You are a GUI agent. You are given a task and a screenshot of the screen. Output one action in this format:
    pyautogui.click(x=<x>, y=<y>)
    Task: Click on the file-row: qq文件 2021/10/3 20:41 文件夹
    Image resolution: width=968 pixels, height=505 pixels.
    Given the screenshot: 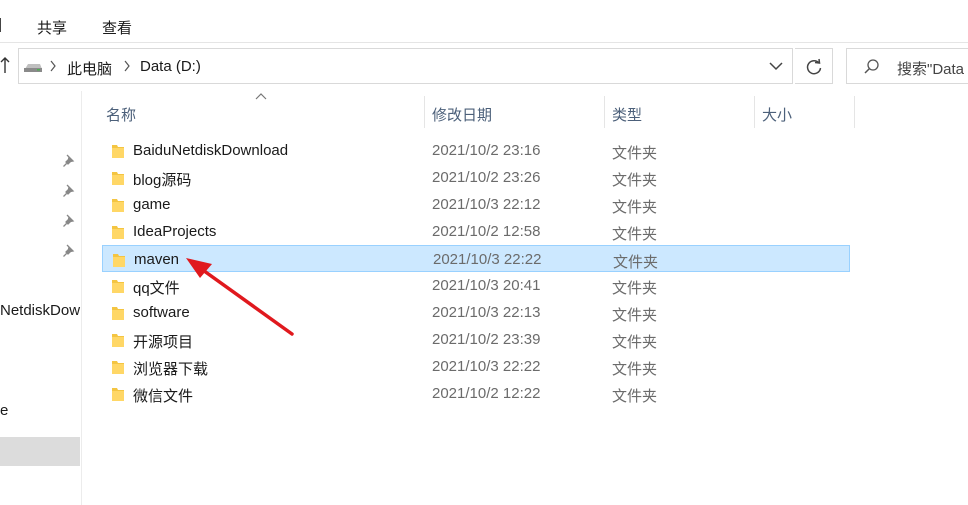 What is the action you would take?
    pyautogui.click(x=476, y=285)
    